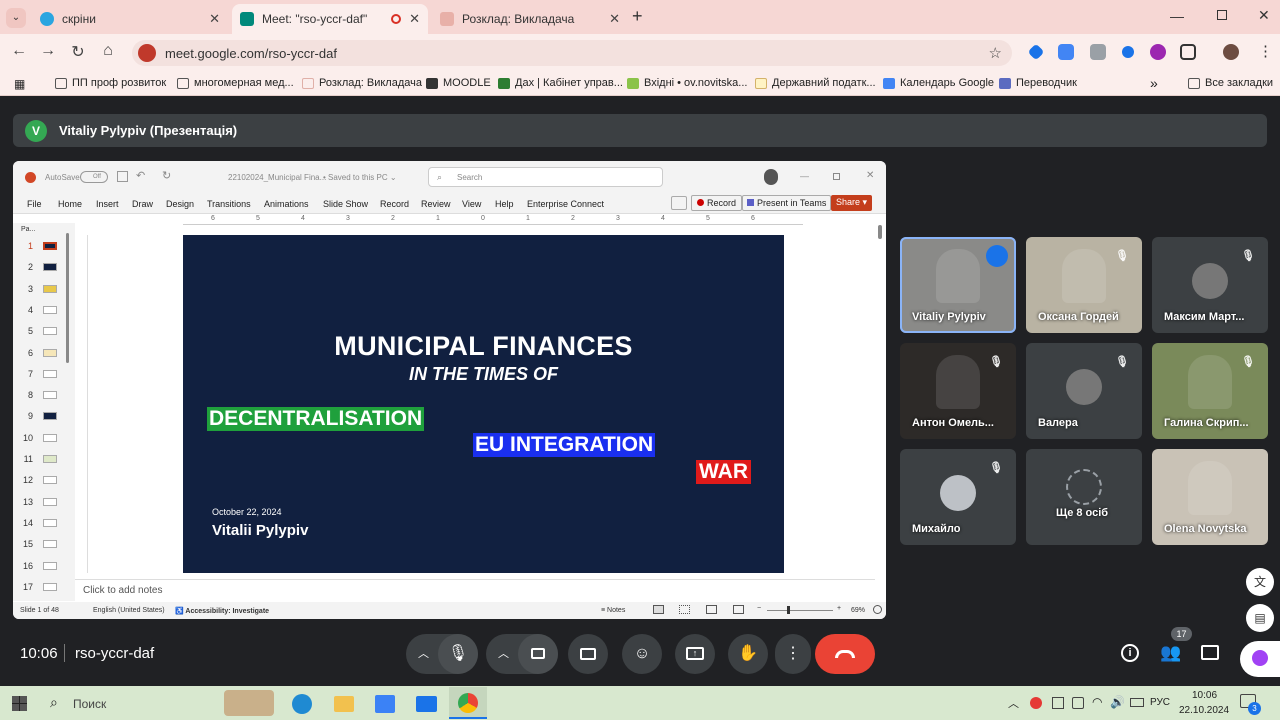 The width and height of the screenshot is (1280, 720). Describe the element at coordinates (958, 497) in the screenshot. I see `participant-tile: 🎙 Михайло` at that location.